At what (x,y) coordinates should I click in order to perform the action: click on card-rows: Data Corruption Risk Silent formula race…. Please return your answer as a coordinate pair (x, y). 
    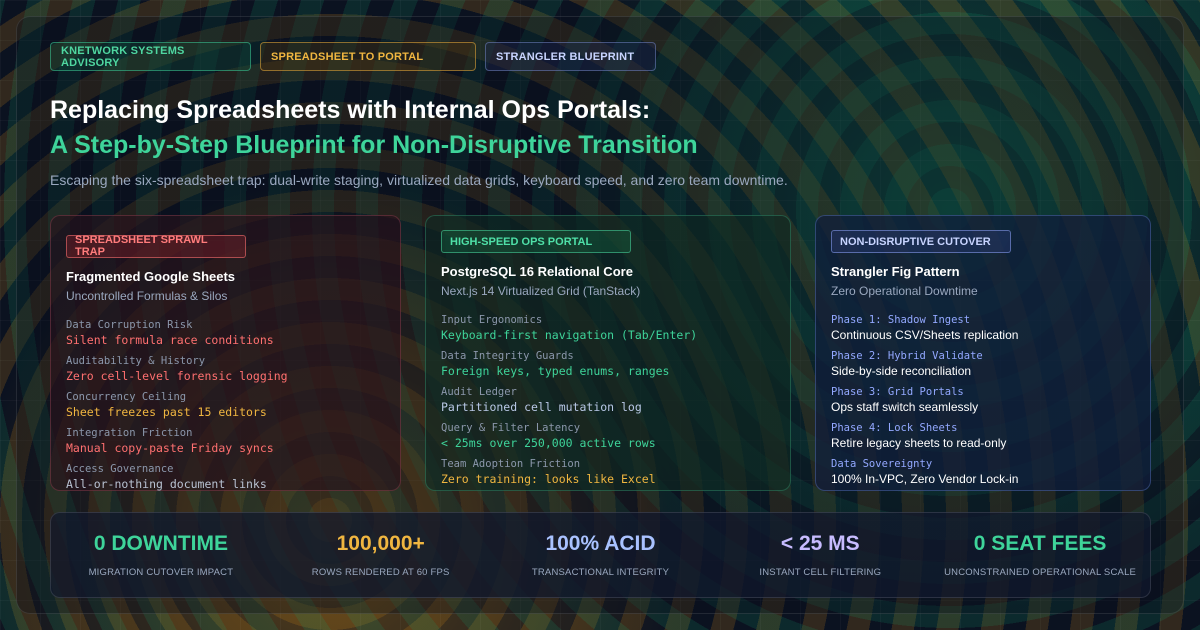
    Looking at the image, I should click on (225, 405).